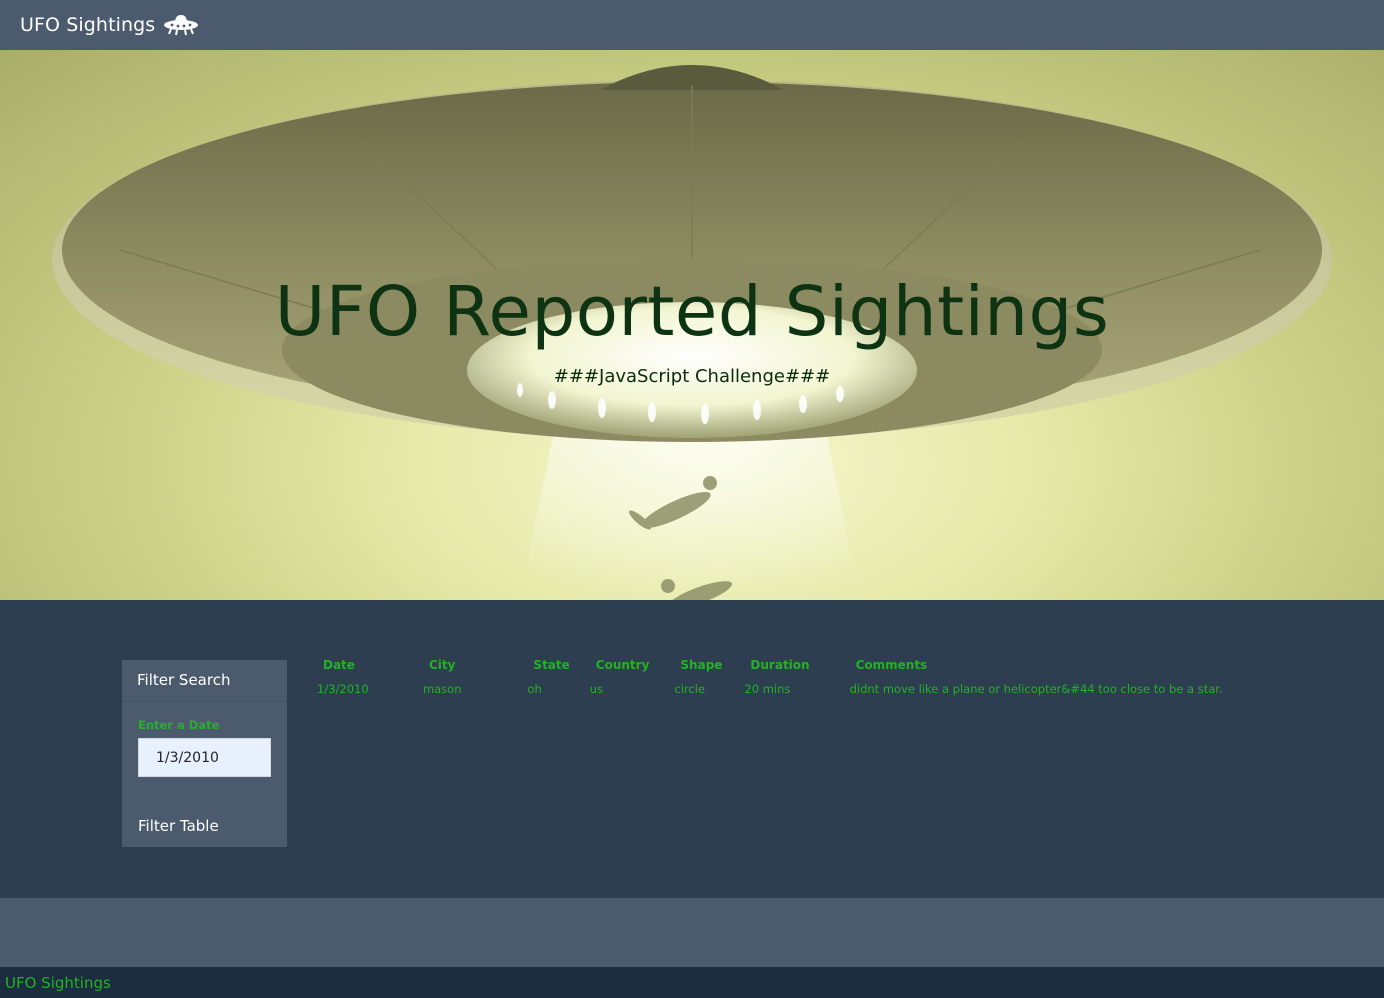  What do you see at coordinates (442, 665) in the screenshot?
I see `column-header-city: City` at bounding box center [442, 665].